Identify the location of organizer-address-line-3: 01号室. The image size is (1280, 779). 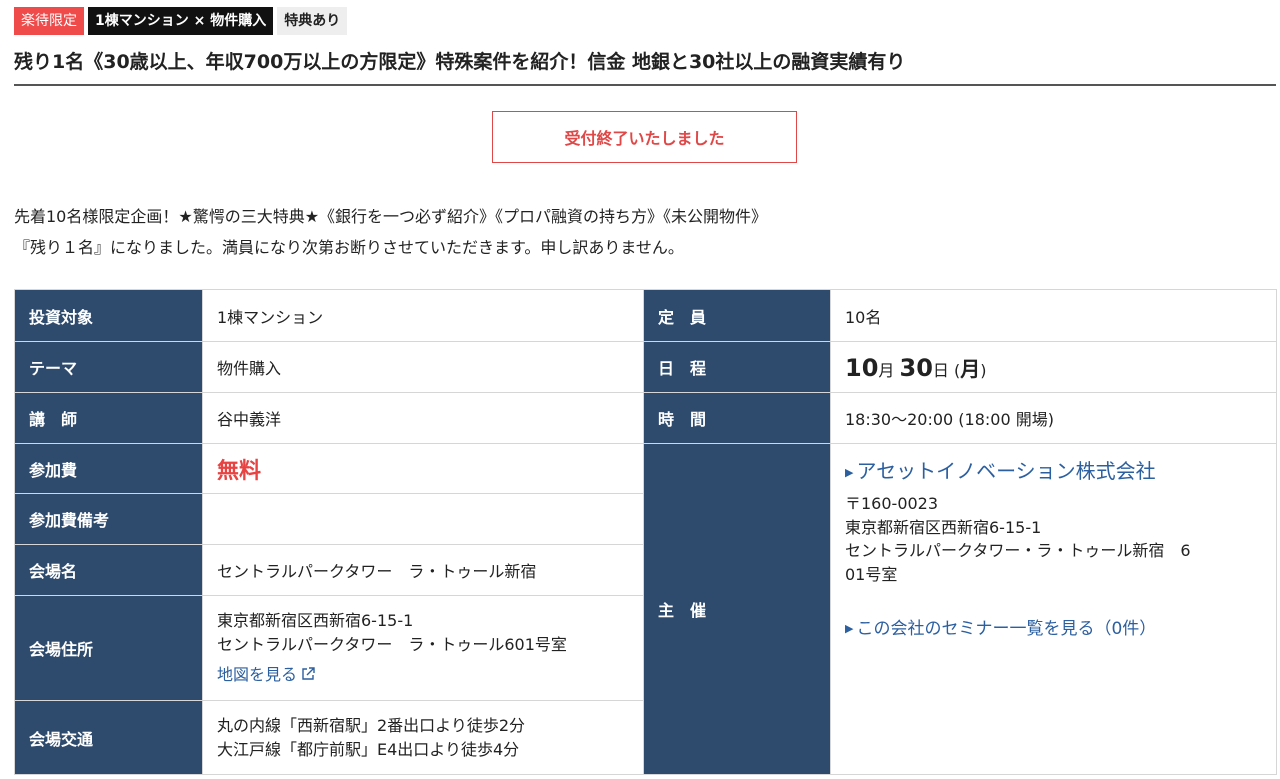
(871, 574).